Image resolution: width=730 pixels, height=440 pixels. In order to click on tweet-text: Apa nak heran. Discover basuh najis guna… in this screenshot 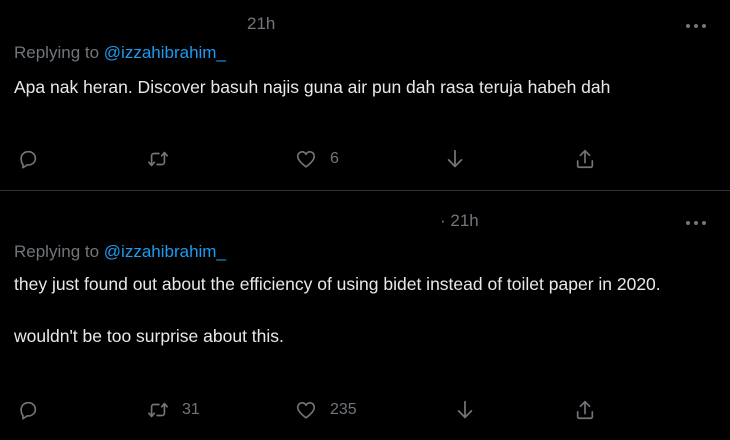, I will do `click(312, 87)`.